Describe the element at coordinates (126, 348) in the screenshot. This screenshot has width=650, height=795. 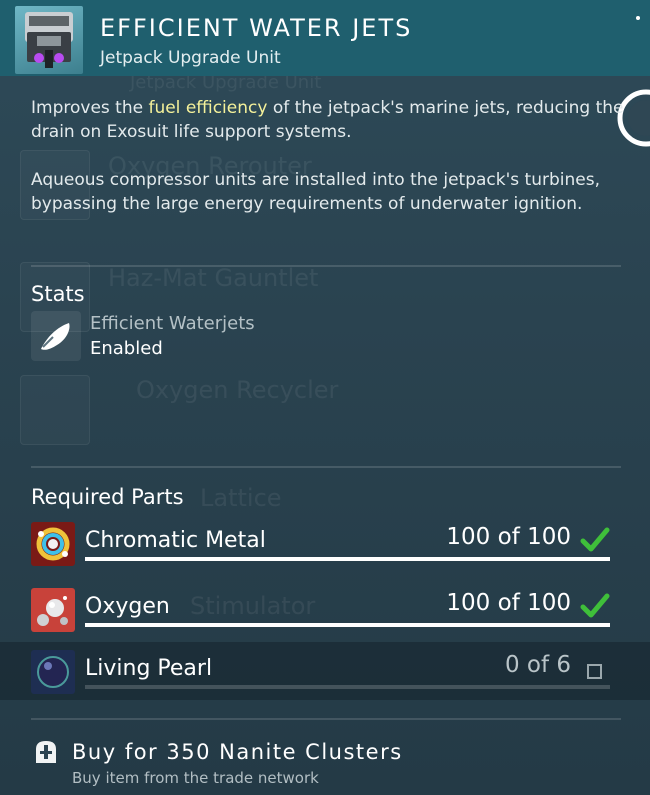
I see `stat-value: Enabled` at that location.